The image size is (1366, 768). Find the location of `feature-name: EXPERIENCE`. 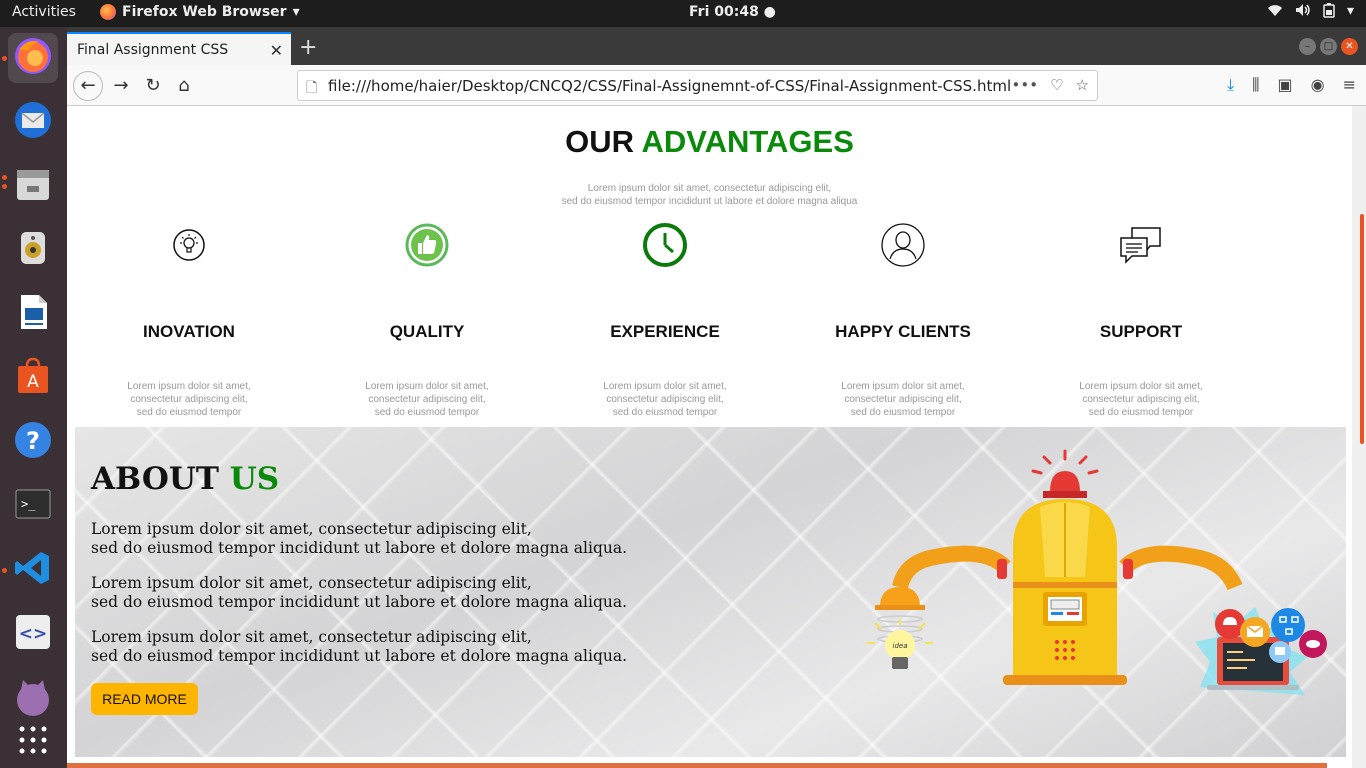

feature-name: EXPERIENCE is located at coordinates (665, 331).